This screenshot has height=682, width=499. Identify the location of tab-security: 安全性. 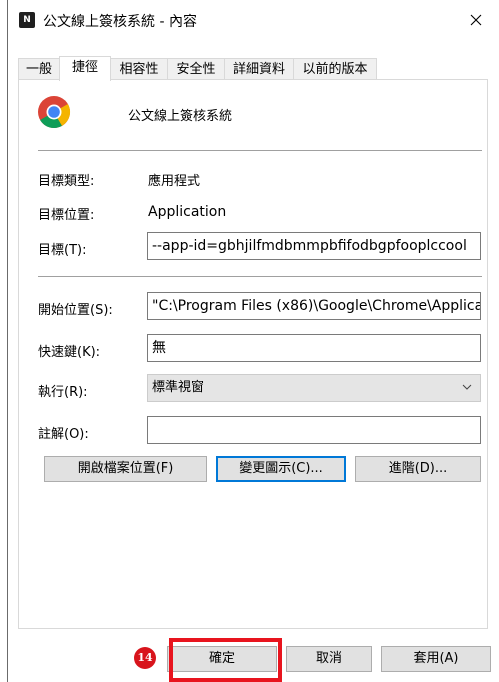
(196, 68).